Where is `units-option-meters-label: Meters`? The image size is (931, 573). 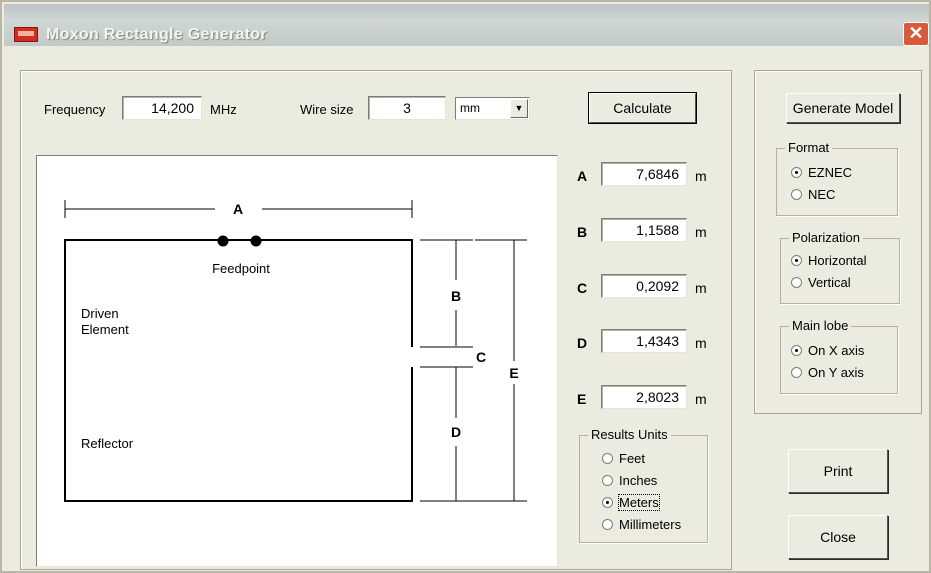
units-option-meters-label: Meters is located at coordinates (639, 502).